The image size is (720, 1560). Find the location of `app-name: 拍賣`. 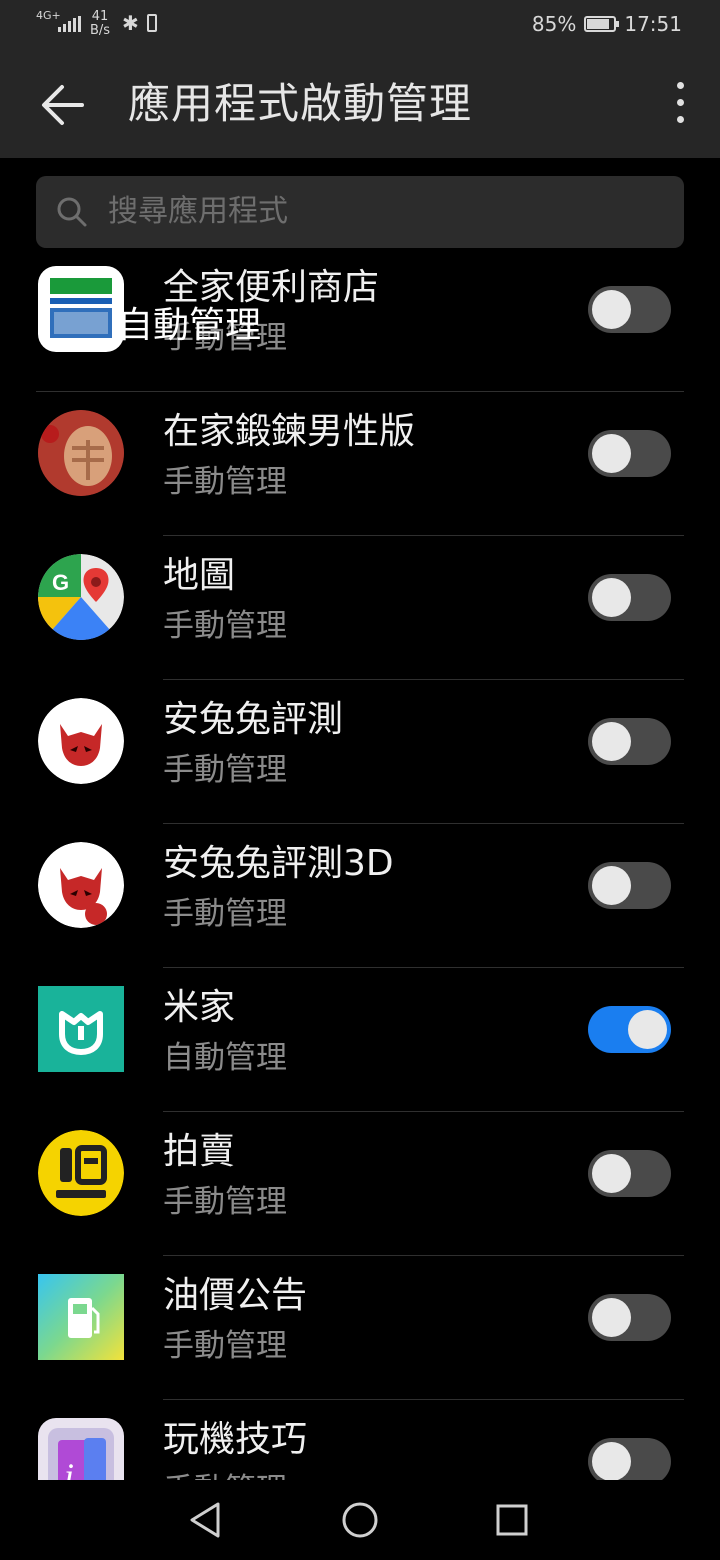

app-name: 拍賣 is located at coordinates (199, 1151).